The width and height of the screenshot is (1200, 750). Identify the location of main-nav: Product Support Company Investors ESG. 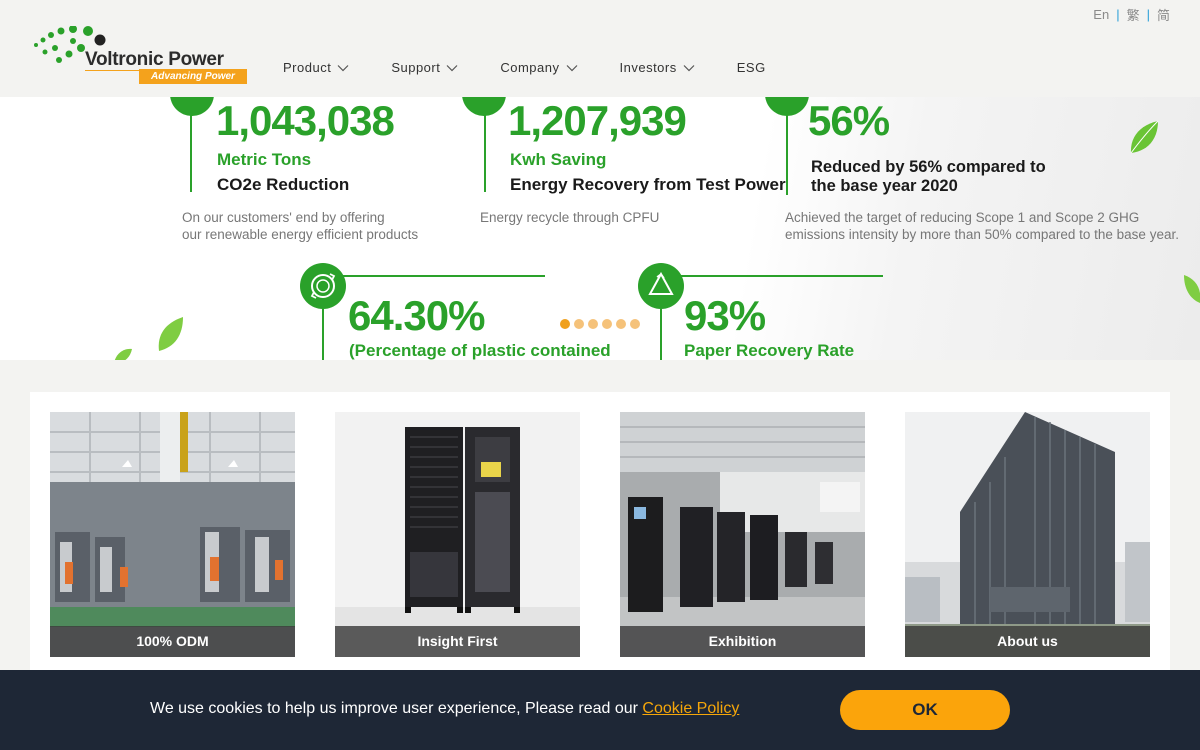
(524, 67).